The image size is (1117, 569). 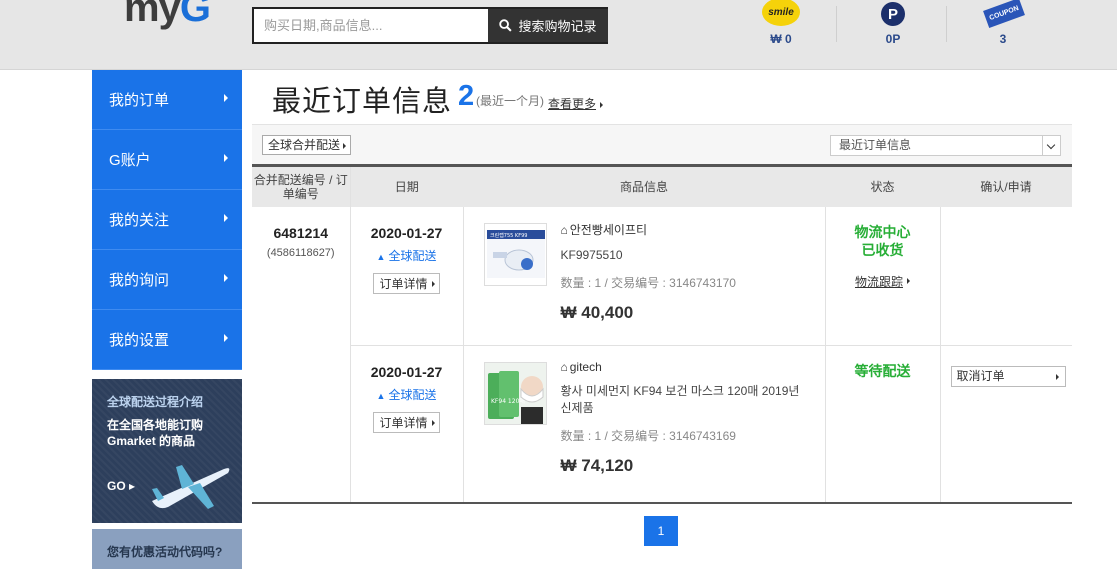 I want to click on top-header: myG 搜索购物记录 smile ₩ 0 P 0P COUPON 3, so click(x=558, y=35).